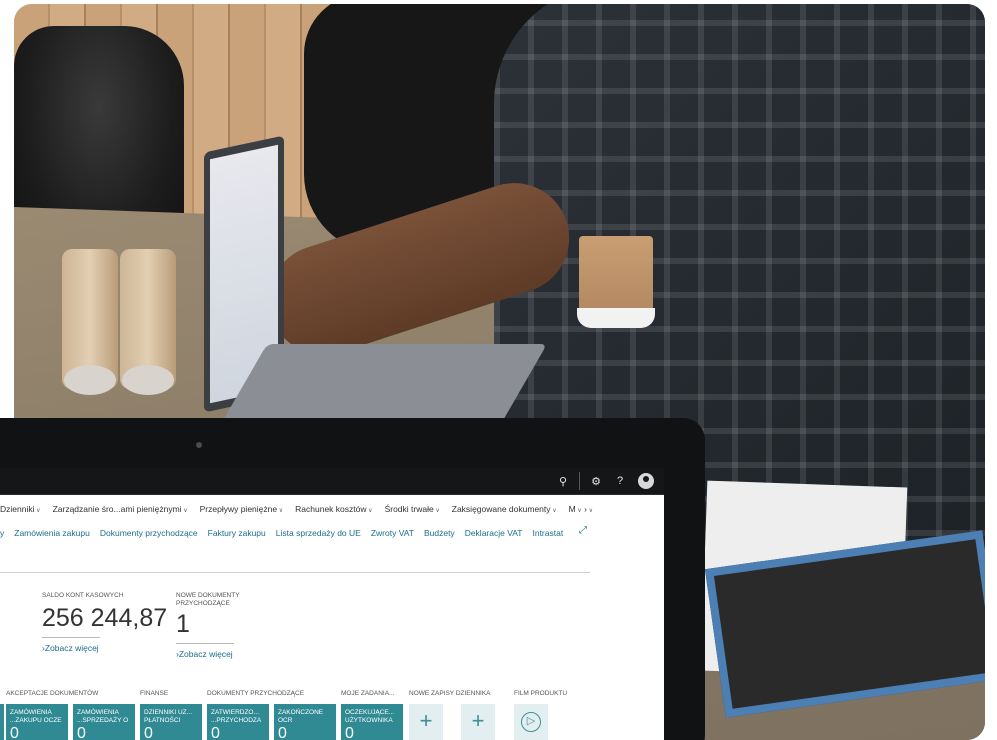  What do you see at coordinates (208, 599) in the screenshot?
I see `kpi-caption: NOWE DOKUMENTY PRZYCHODZĄCE` at bounding box center [208, 599].